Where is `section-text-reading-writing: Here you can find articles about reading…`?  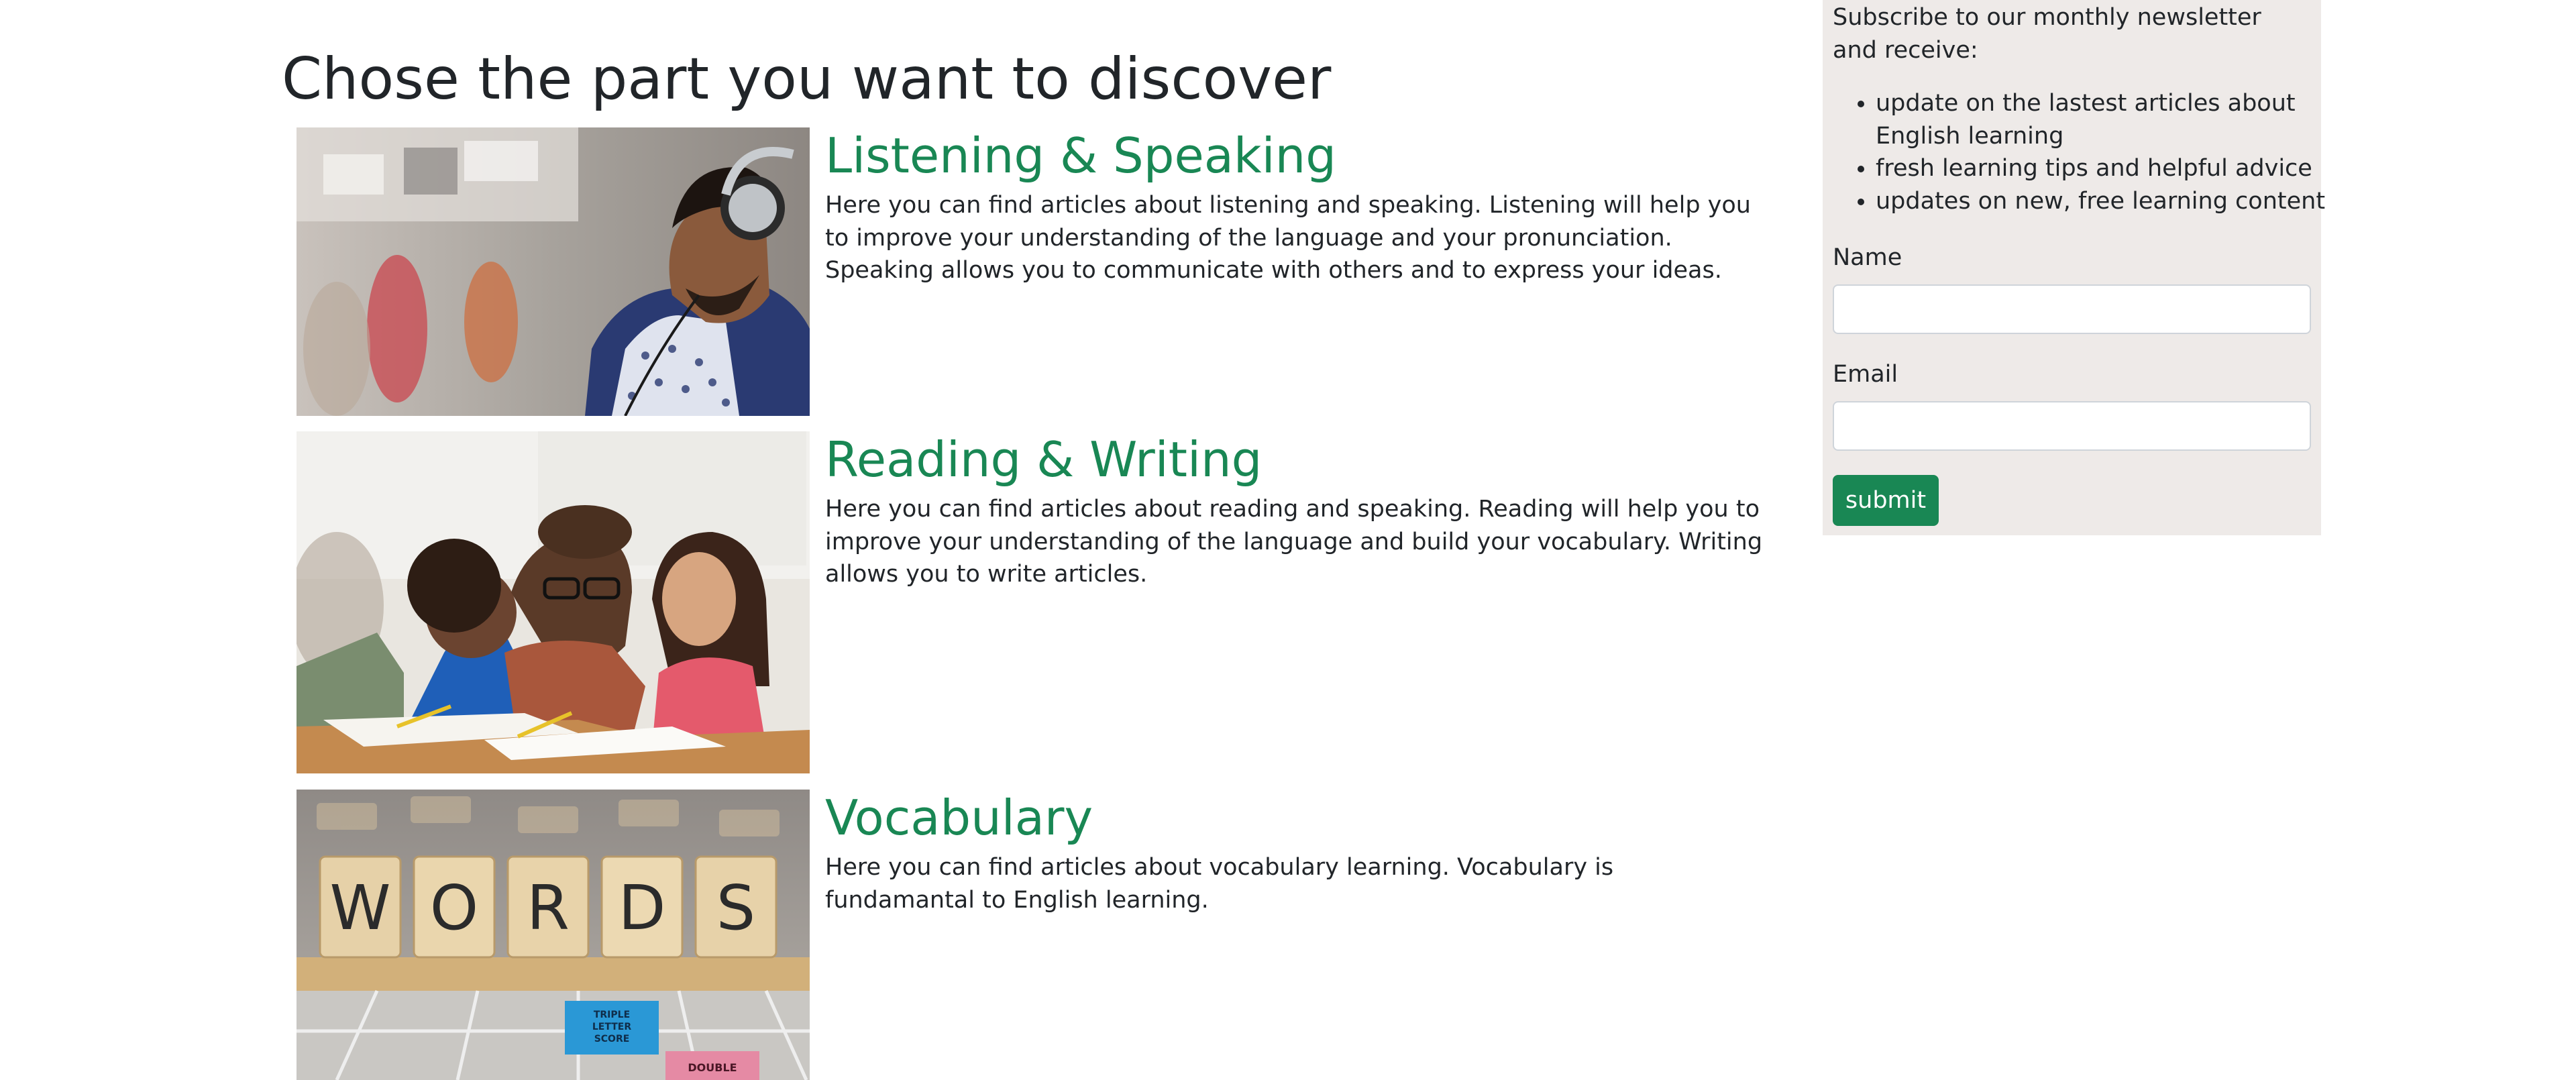
section-text-reading-writing: Here you can find articles about reading… is located at coordinates (1294, 542).